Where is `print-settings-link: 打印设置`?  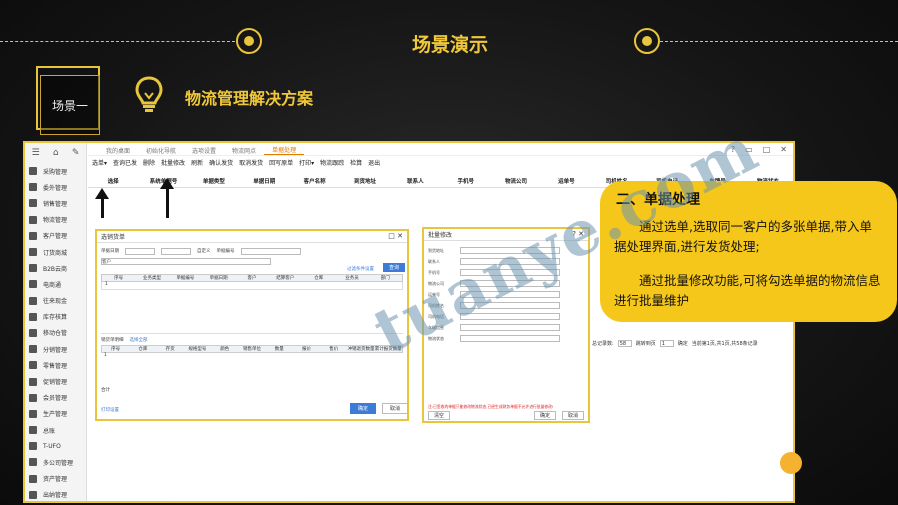
print-settings-link: 打印设置 is located at coordinates (110, 410).